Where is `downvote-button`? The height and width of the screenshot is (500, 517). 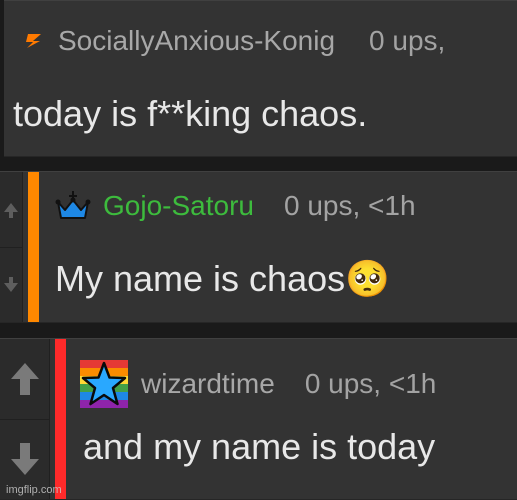 downvote-button is located at coordinates (11, 284).